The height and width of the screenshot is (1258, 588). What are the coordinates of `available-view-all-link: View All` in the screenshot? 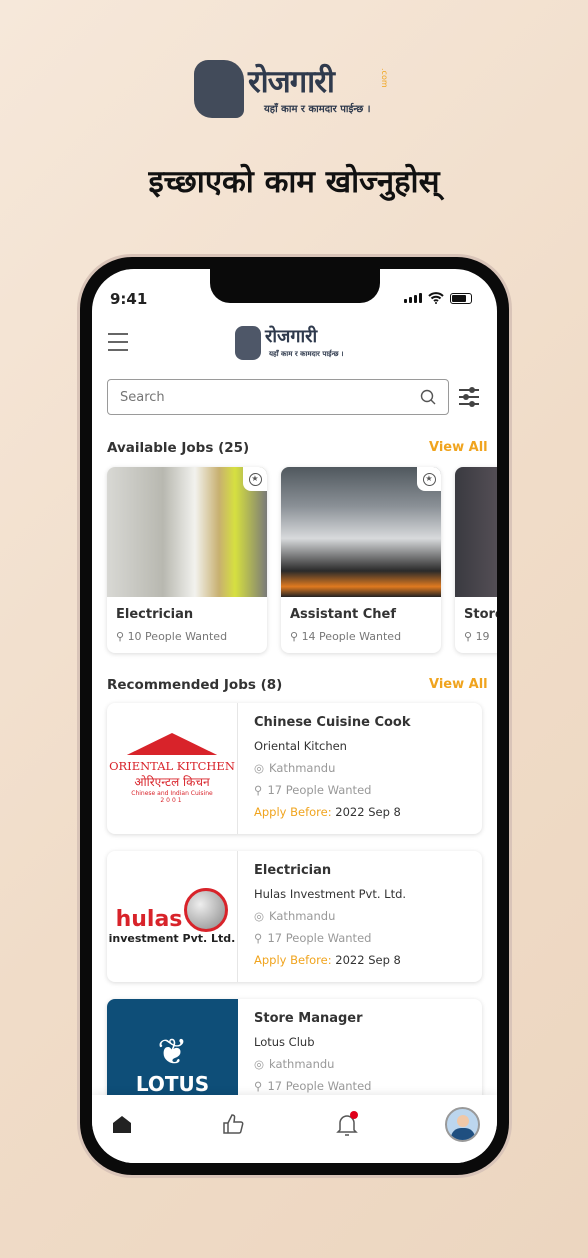 It's located at (458, 447).